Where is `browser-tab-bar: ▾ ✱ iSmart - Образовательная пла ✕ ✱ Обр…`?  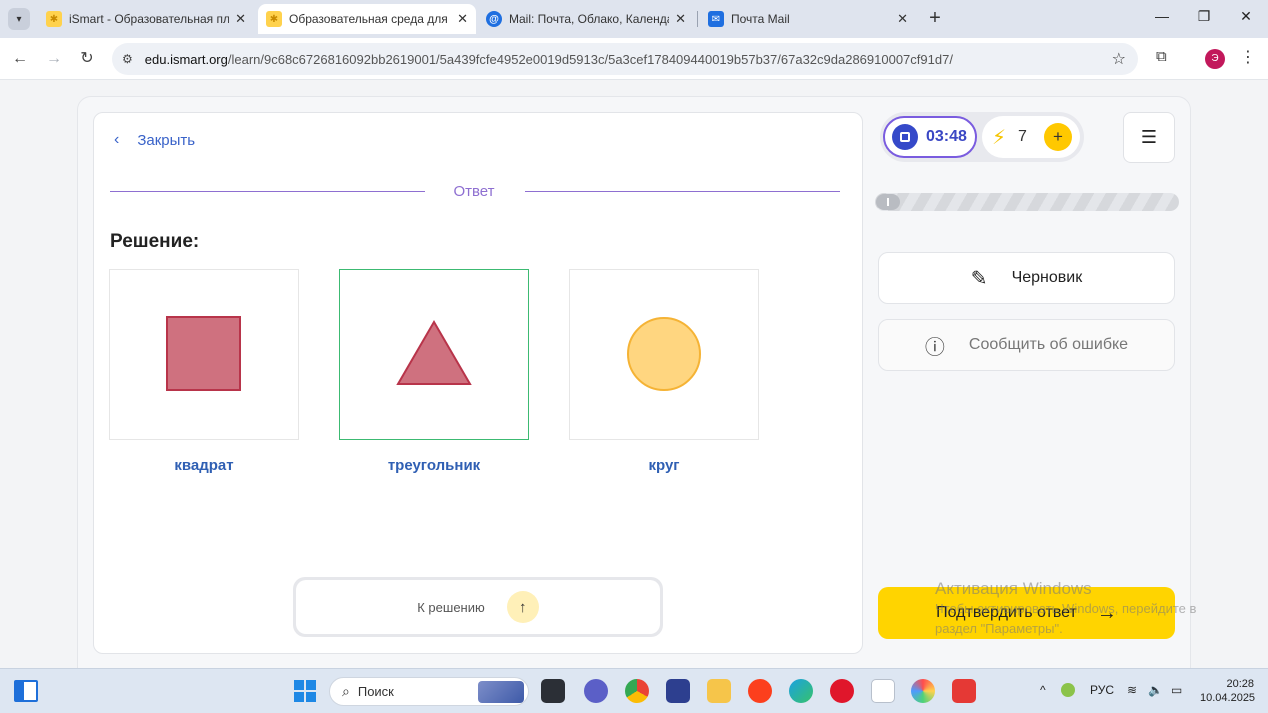 browser-tab-bar: ▾ ✱ iSmart - Образовательная пла ✕ ✱ Обр… is located at coordinates (634, 19).